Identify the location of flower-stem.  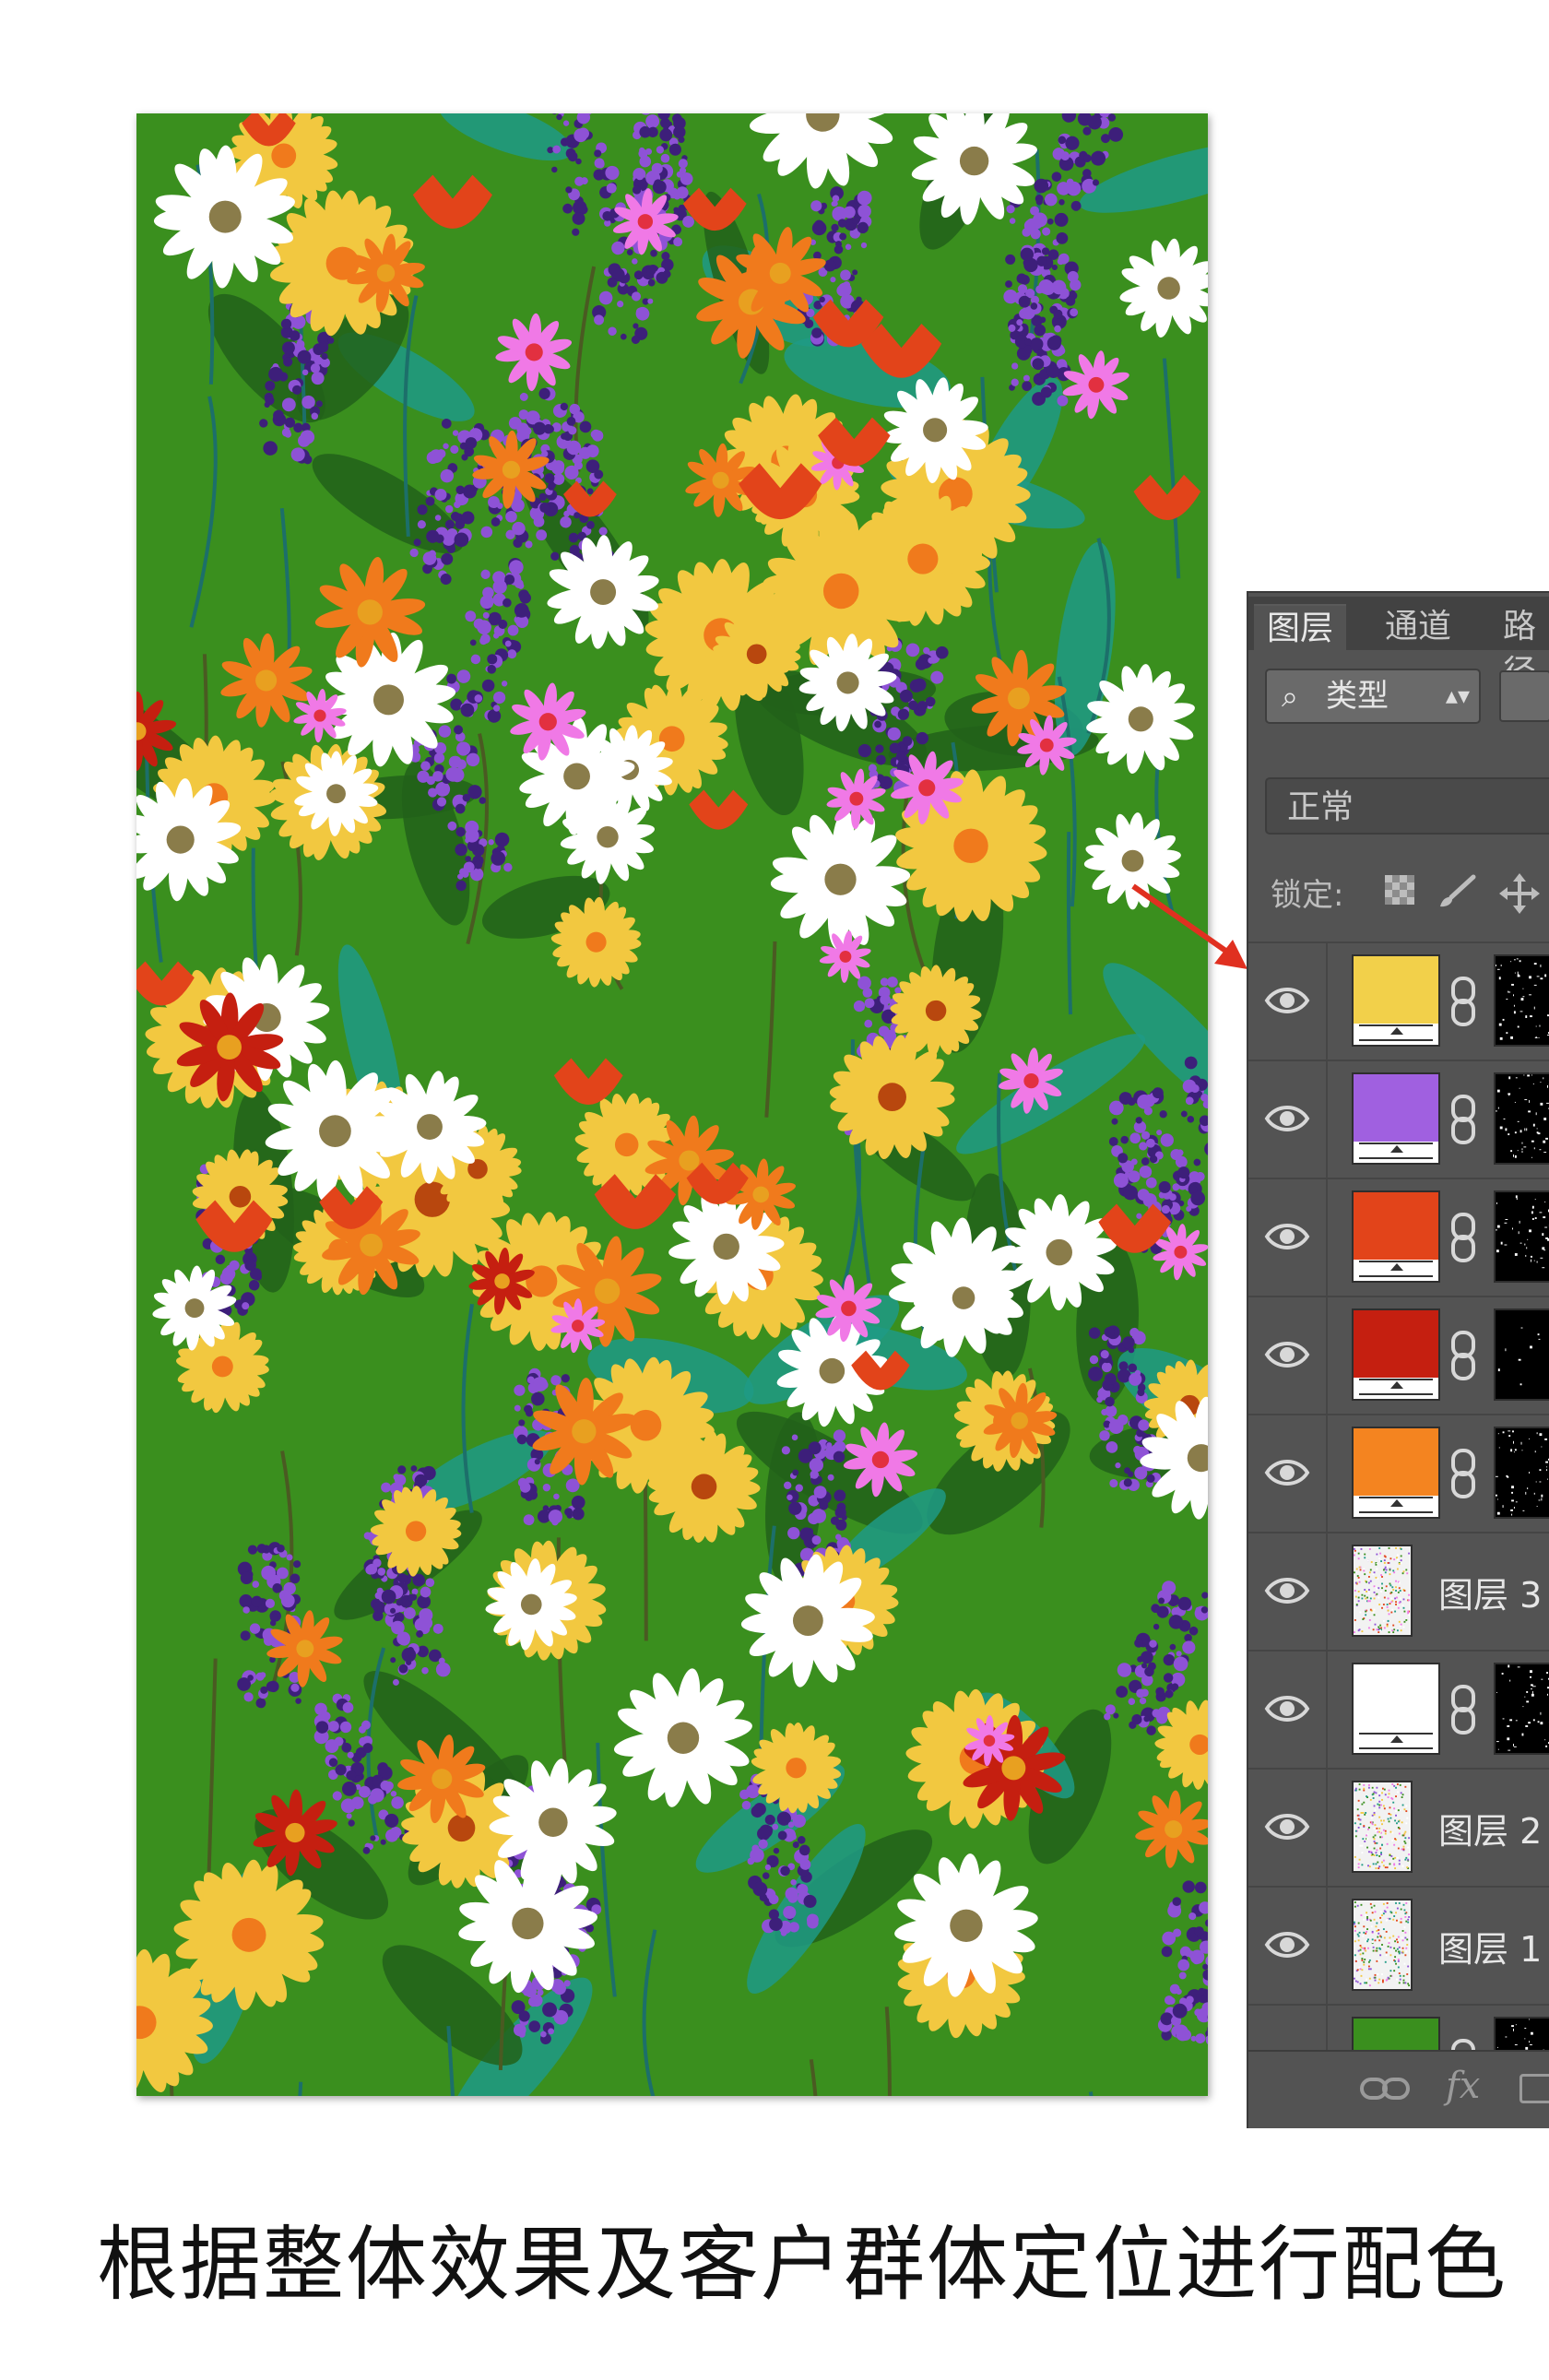
(1069, 923).